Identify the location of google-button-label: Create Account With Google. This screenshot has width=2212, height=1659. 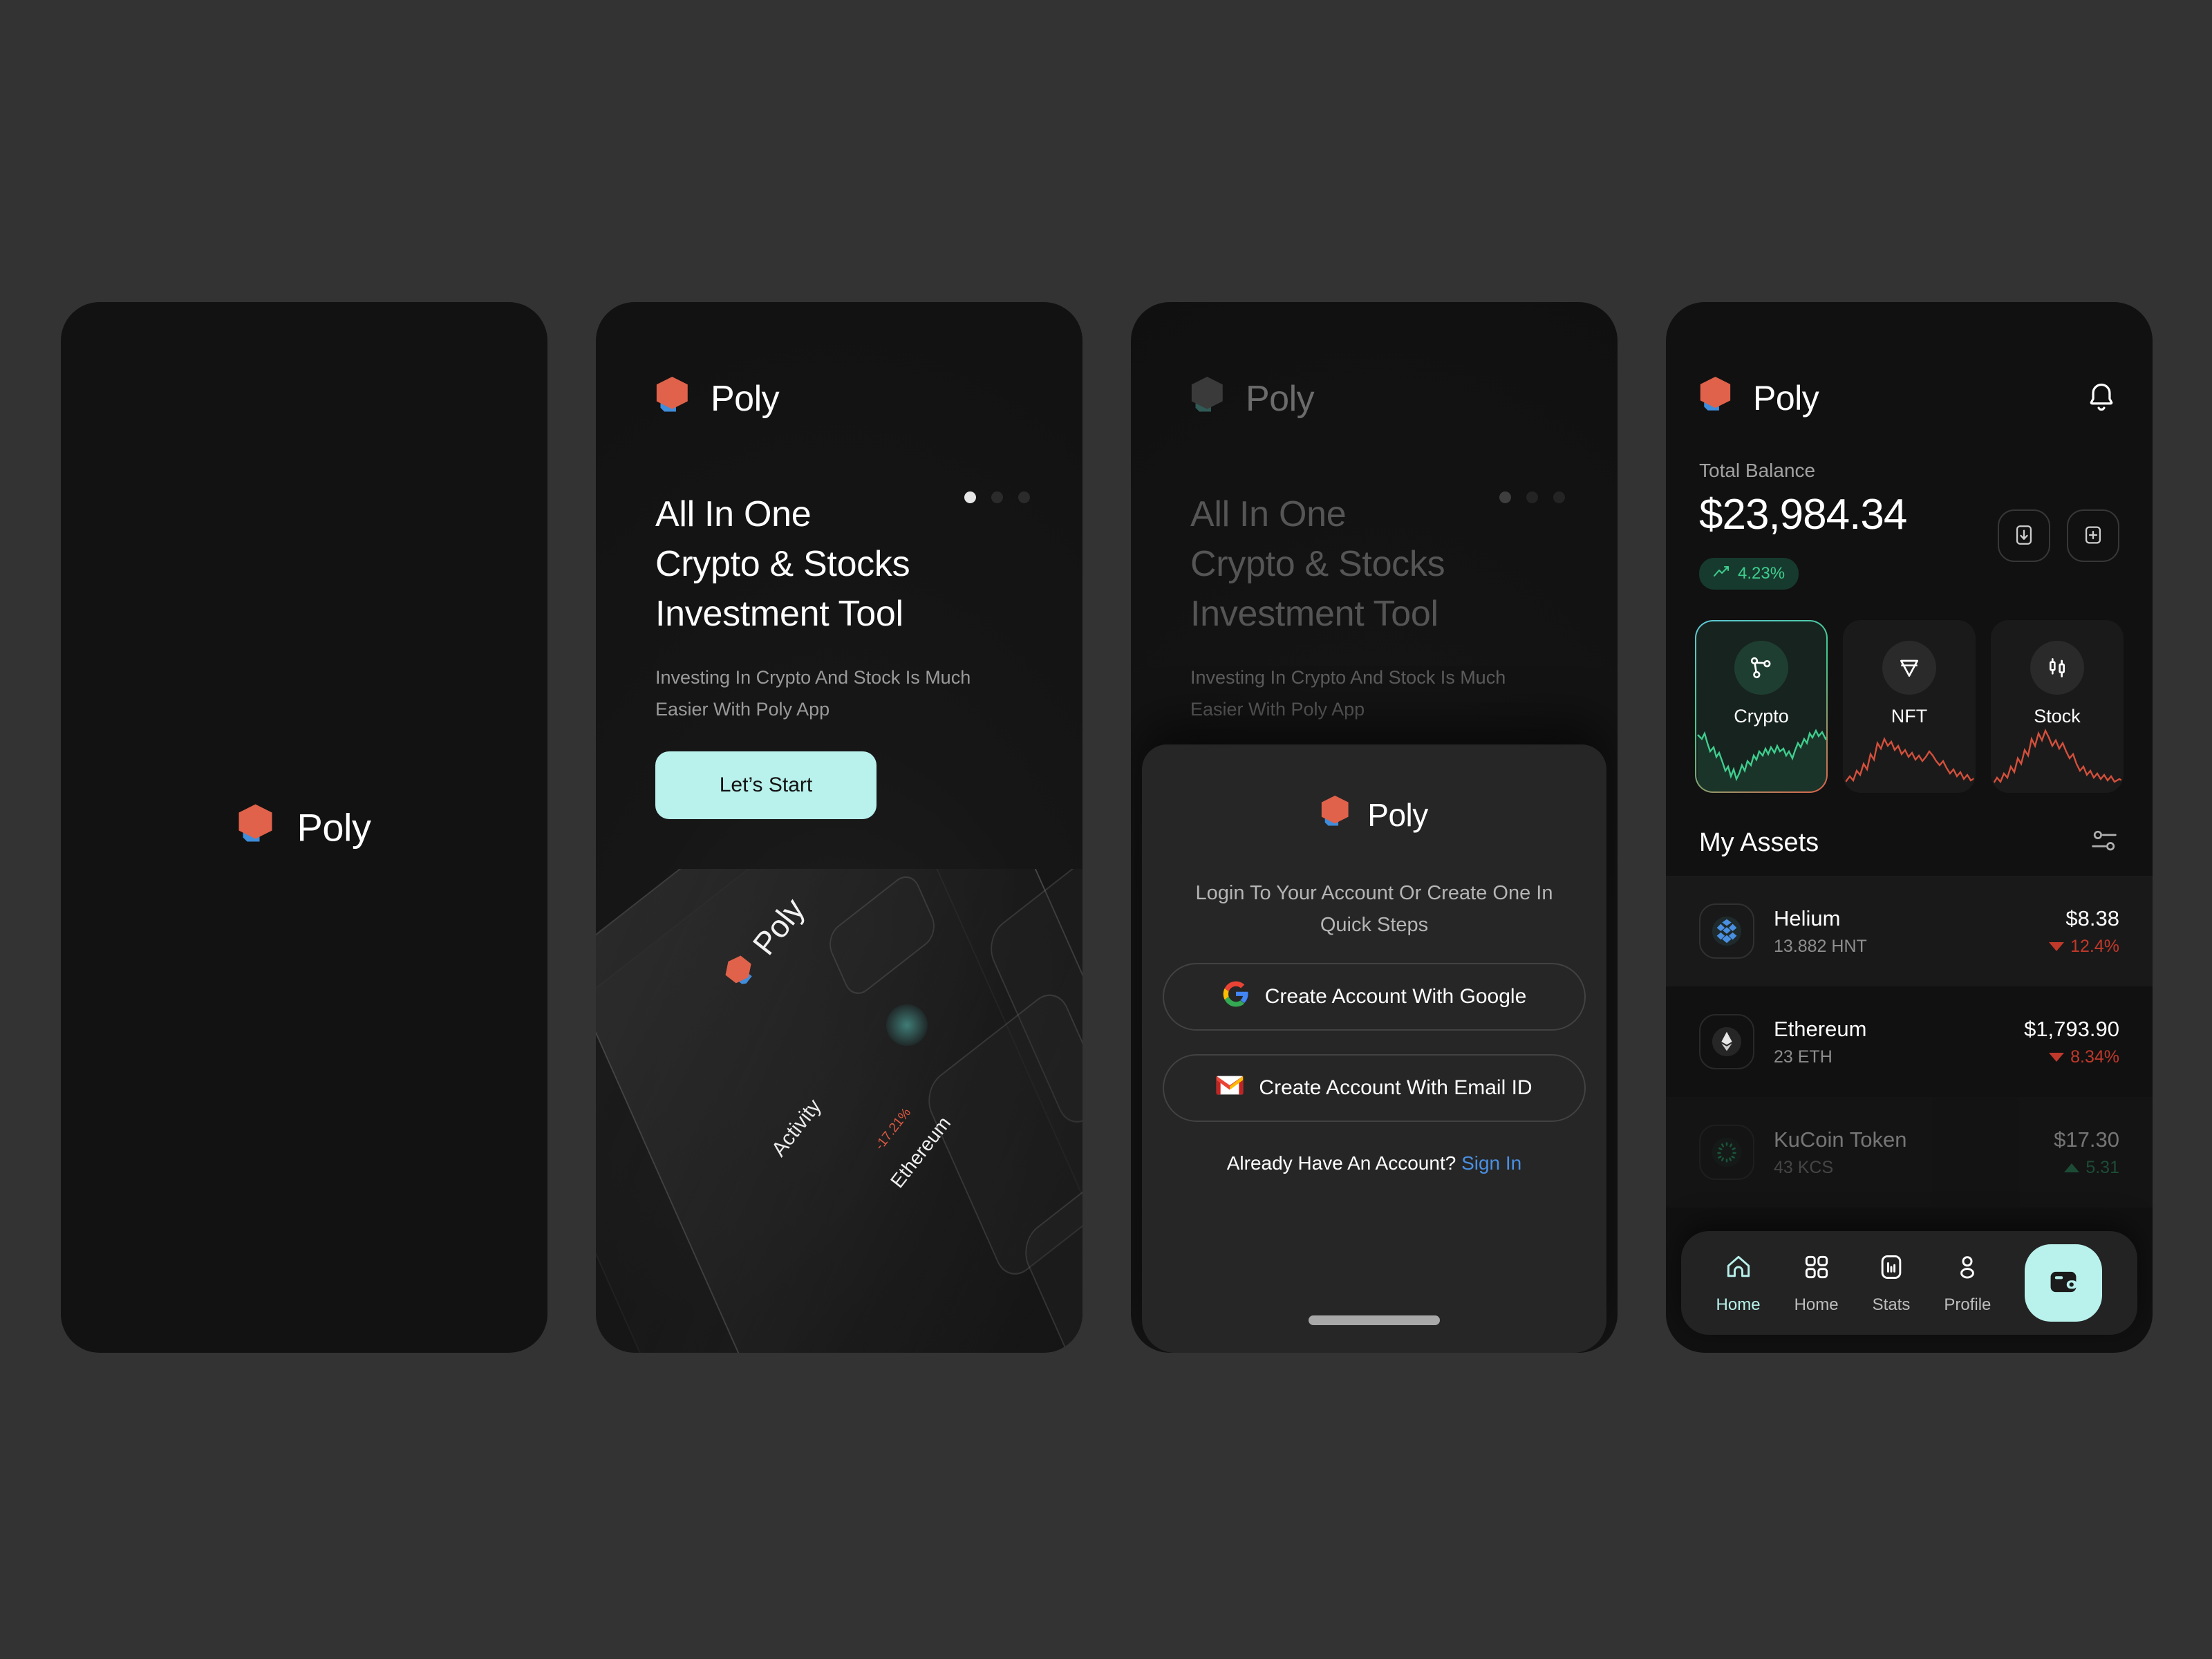
(1395, 997).